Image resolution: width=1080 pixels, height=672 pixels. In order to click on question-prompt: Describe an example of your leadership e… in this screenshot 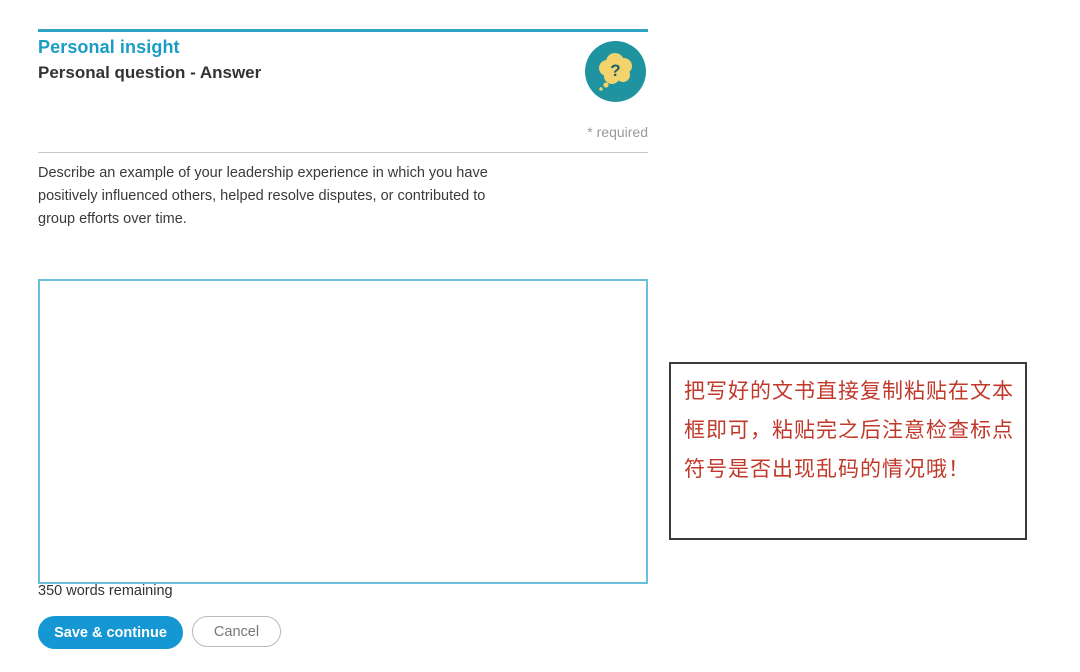, I will do `click(263, 196)`.